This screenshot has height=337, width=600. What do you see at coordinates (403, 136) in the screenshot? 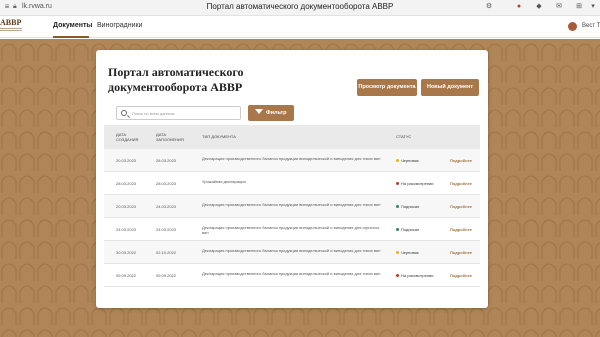
I see `column-header-status: Статус` at bounding box center [403, 136].